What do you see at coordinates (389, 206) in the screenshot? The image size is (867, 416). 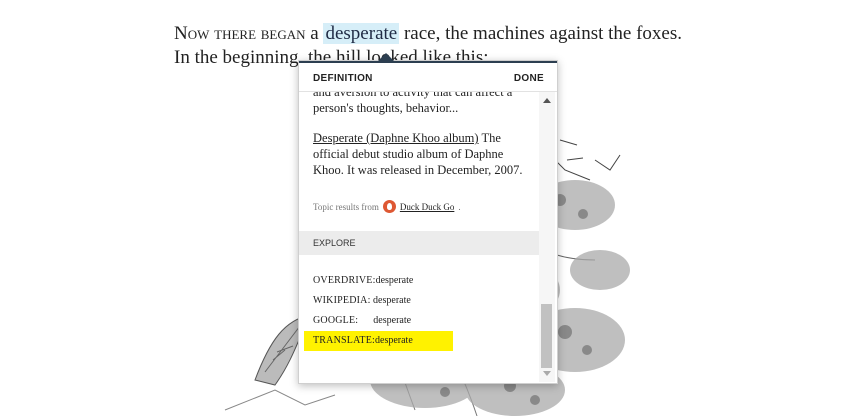 I see `duckduckgo-logo-icon` at bounding box center [389, 206].